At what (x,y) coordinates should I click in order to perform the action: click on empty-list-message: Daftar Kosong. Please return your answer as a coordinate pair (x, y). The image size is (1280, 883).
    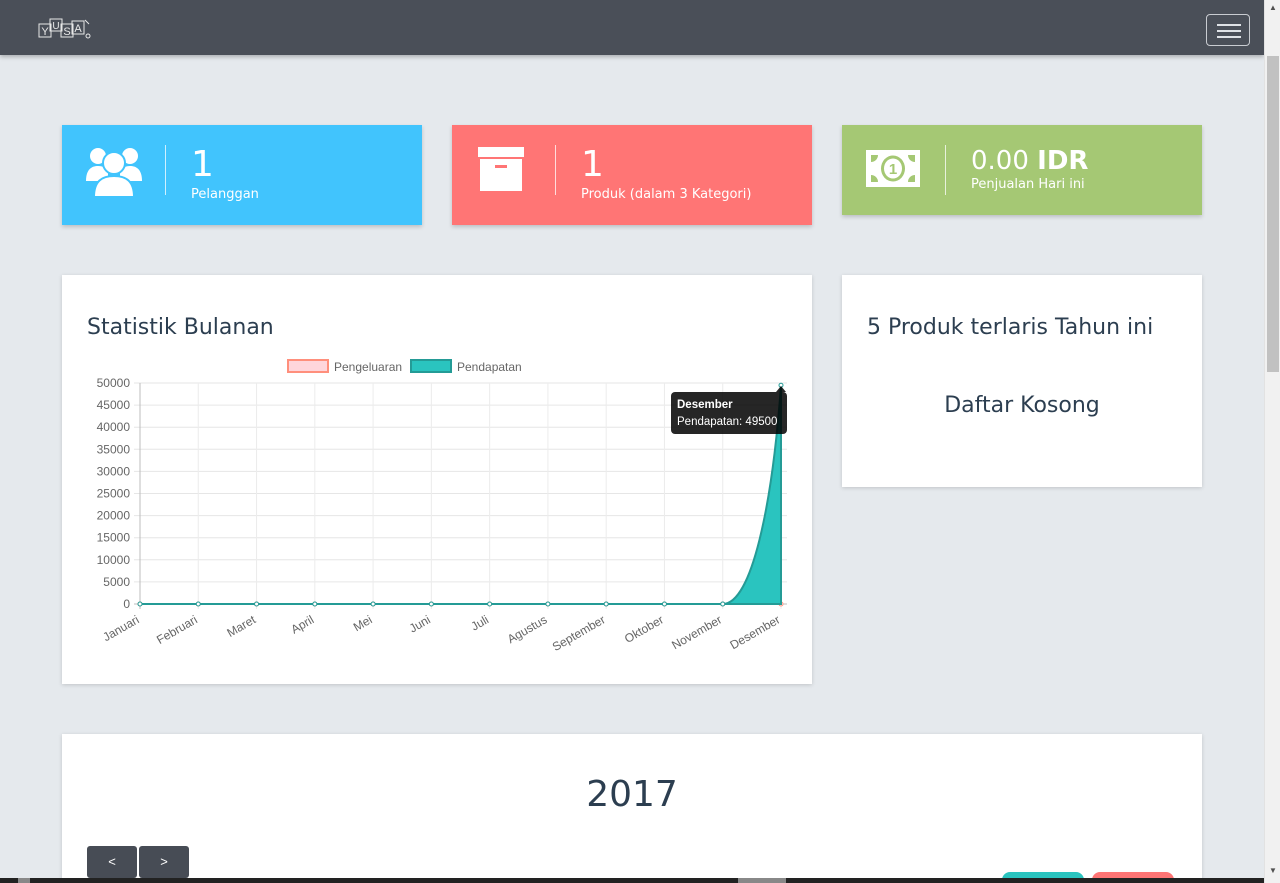
    Looking at the image, I should click on (1022, 405).